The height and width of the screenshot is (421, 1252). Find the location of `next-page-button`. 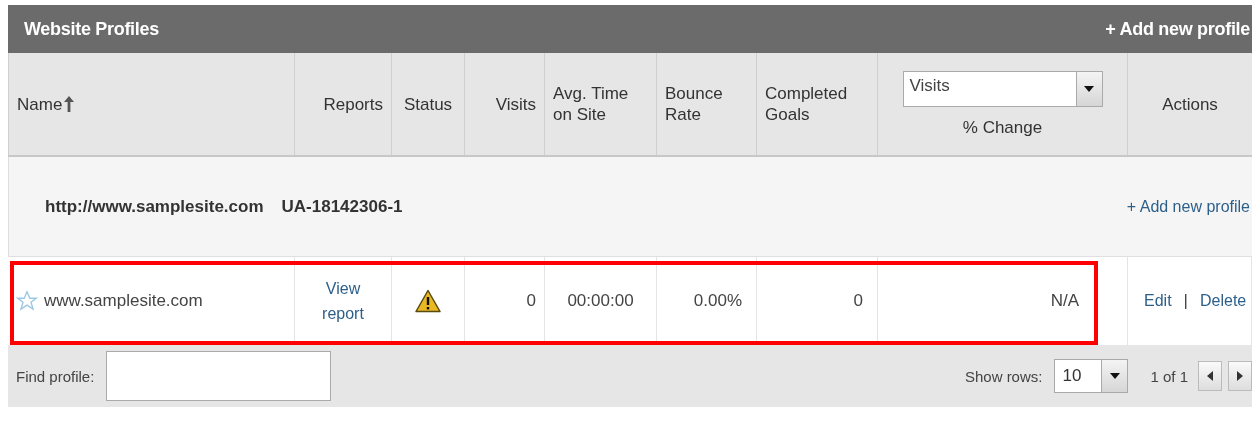

next-page-button is located at coordinates (1240, 376).